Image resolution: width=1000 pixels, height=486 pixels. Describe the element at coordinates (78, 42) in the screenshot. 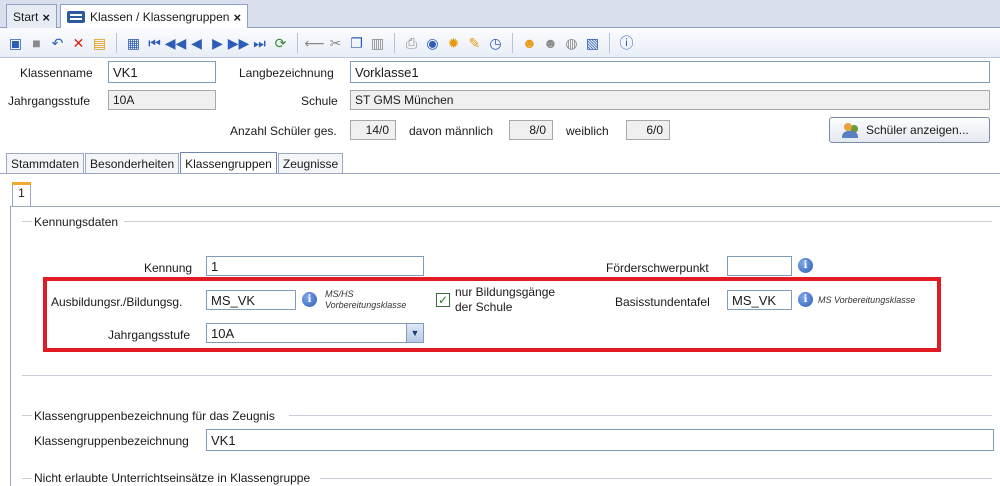

I see `delete-icon: ✕` at that location.